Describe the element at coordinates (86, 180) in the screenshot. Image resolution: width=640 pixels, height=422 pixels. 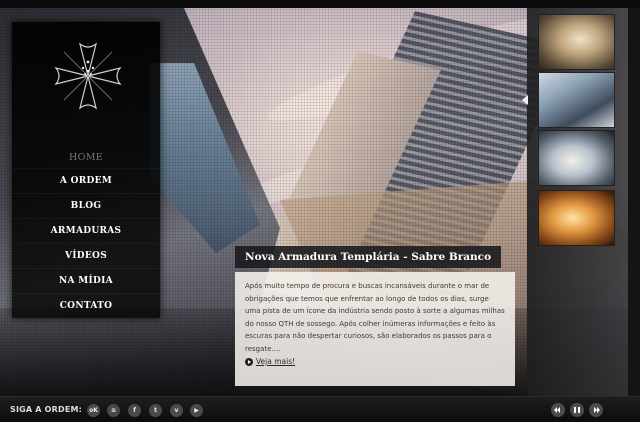
I see `nav-item-a-ordem: A ORDEM` at that location.